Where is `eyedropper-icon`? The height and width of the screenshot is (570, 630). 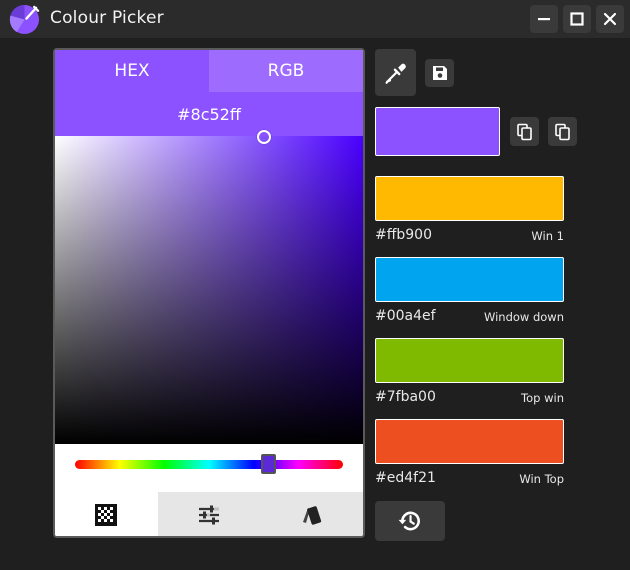
eyedropper-icon is located at coordinates (395, 73).